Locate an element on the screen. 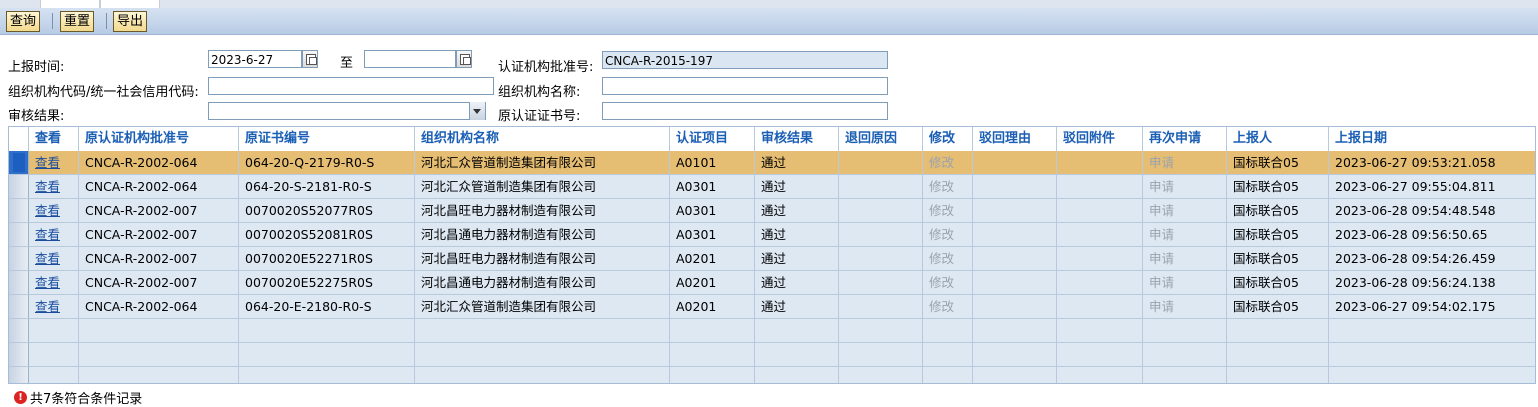  chevron-down-icon is located at coordinates (477, 111).